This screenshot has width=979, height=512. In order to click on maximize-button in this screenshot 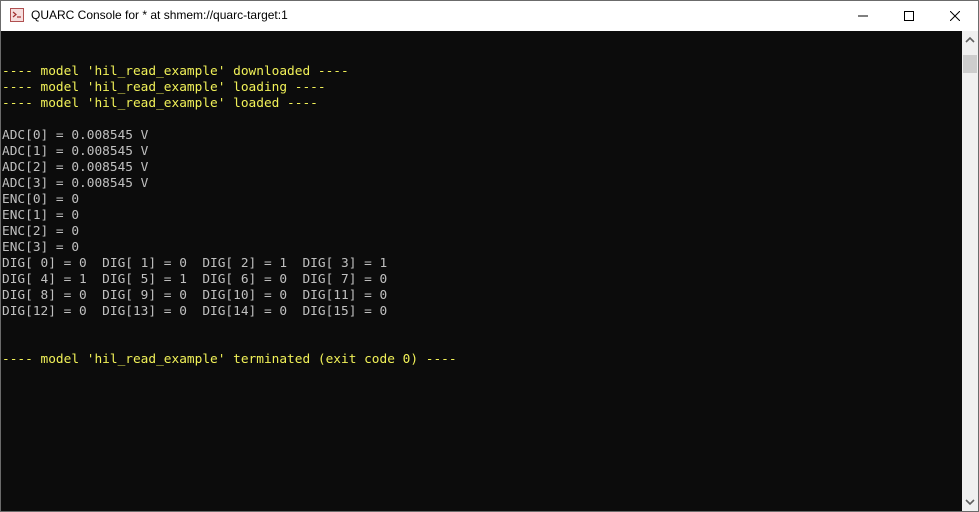, I will do `click(909, 16)`.